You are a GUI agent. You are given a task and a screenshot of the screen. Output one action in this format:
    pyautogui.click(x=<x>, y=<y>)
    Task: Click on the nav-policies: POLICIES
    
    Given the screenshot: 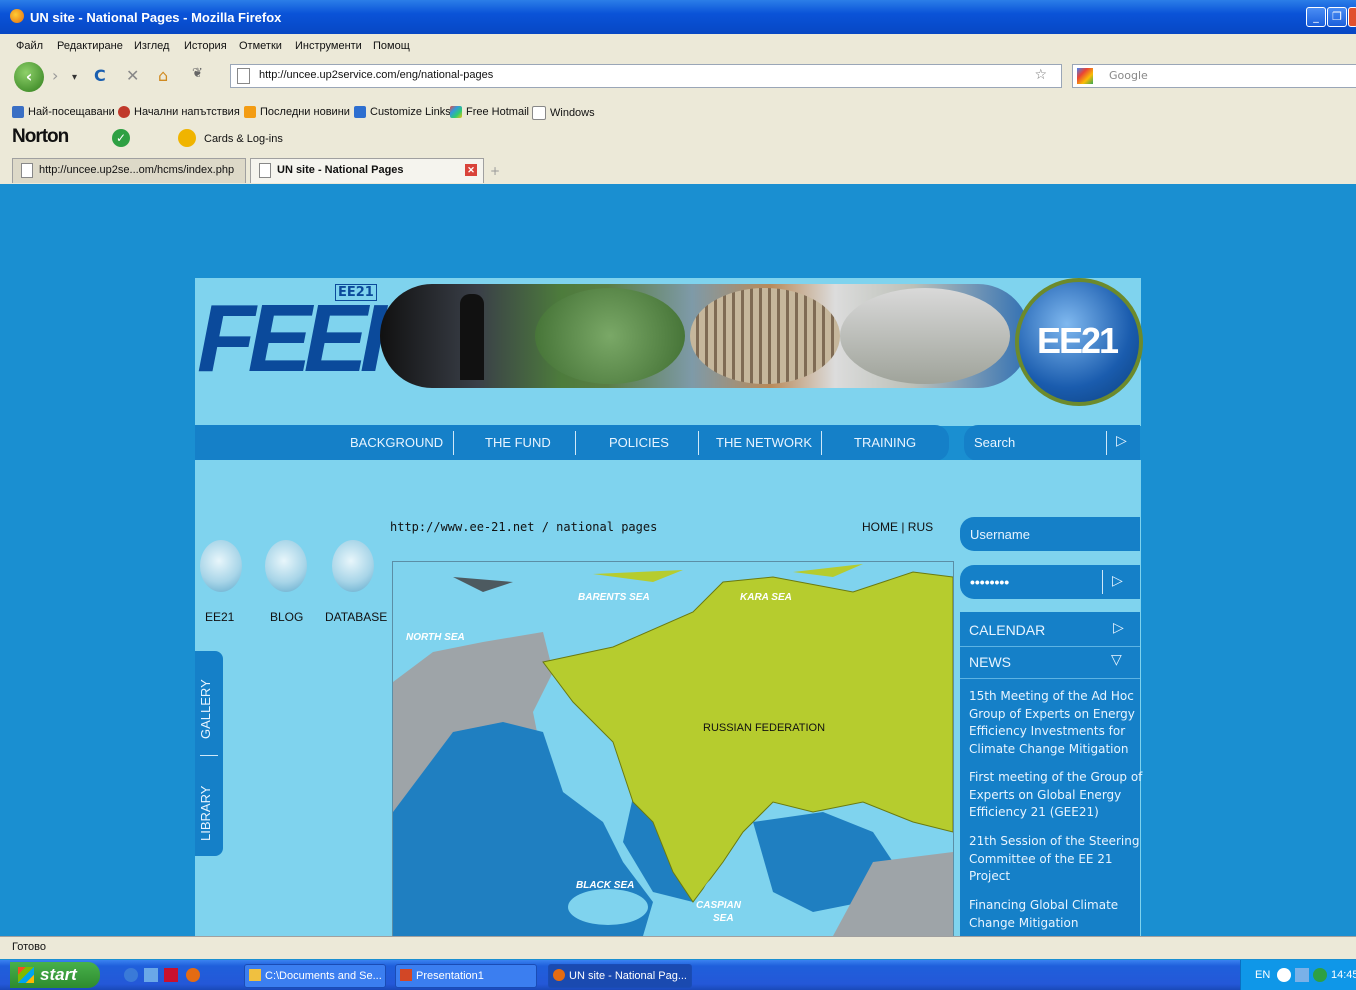 What is the action you would take?
    pyautogui.click(x=639, y=442)
    